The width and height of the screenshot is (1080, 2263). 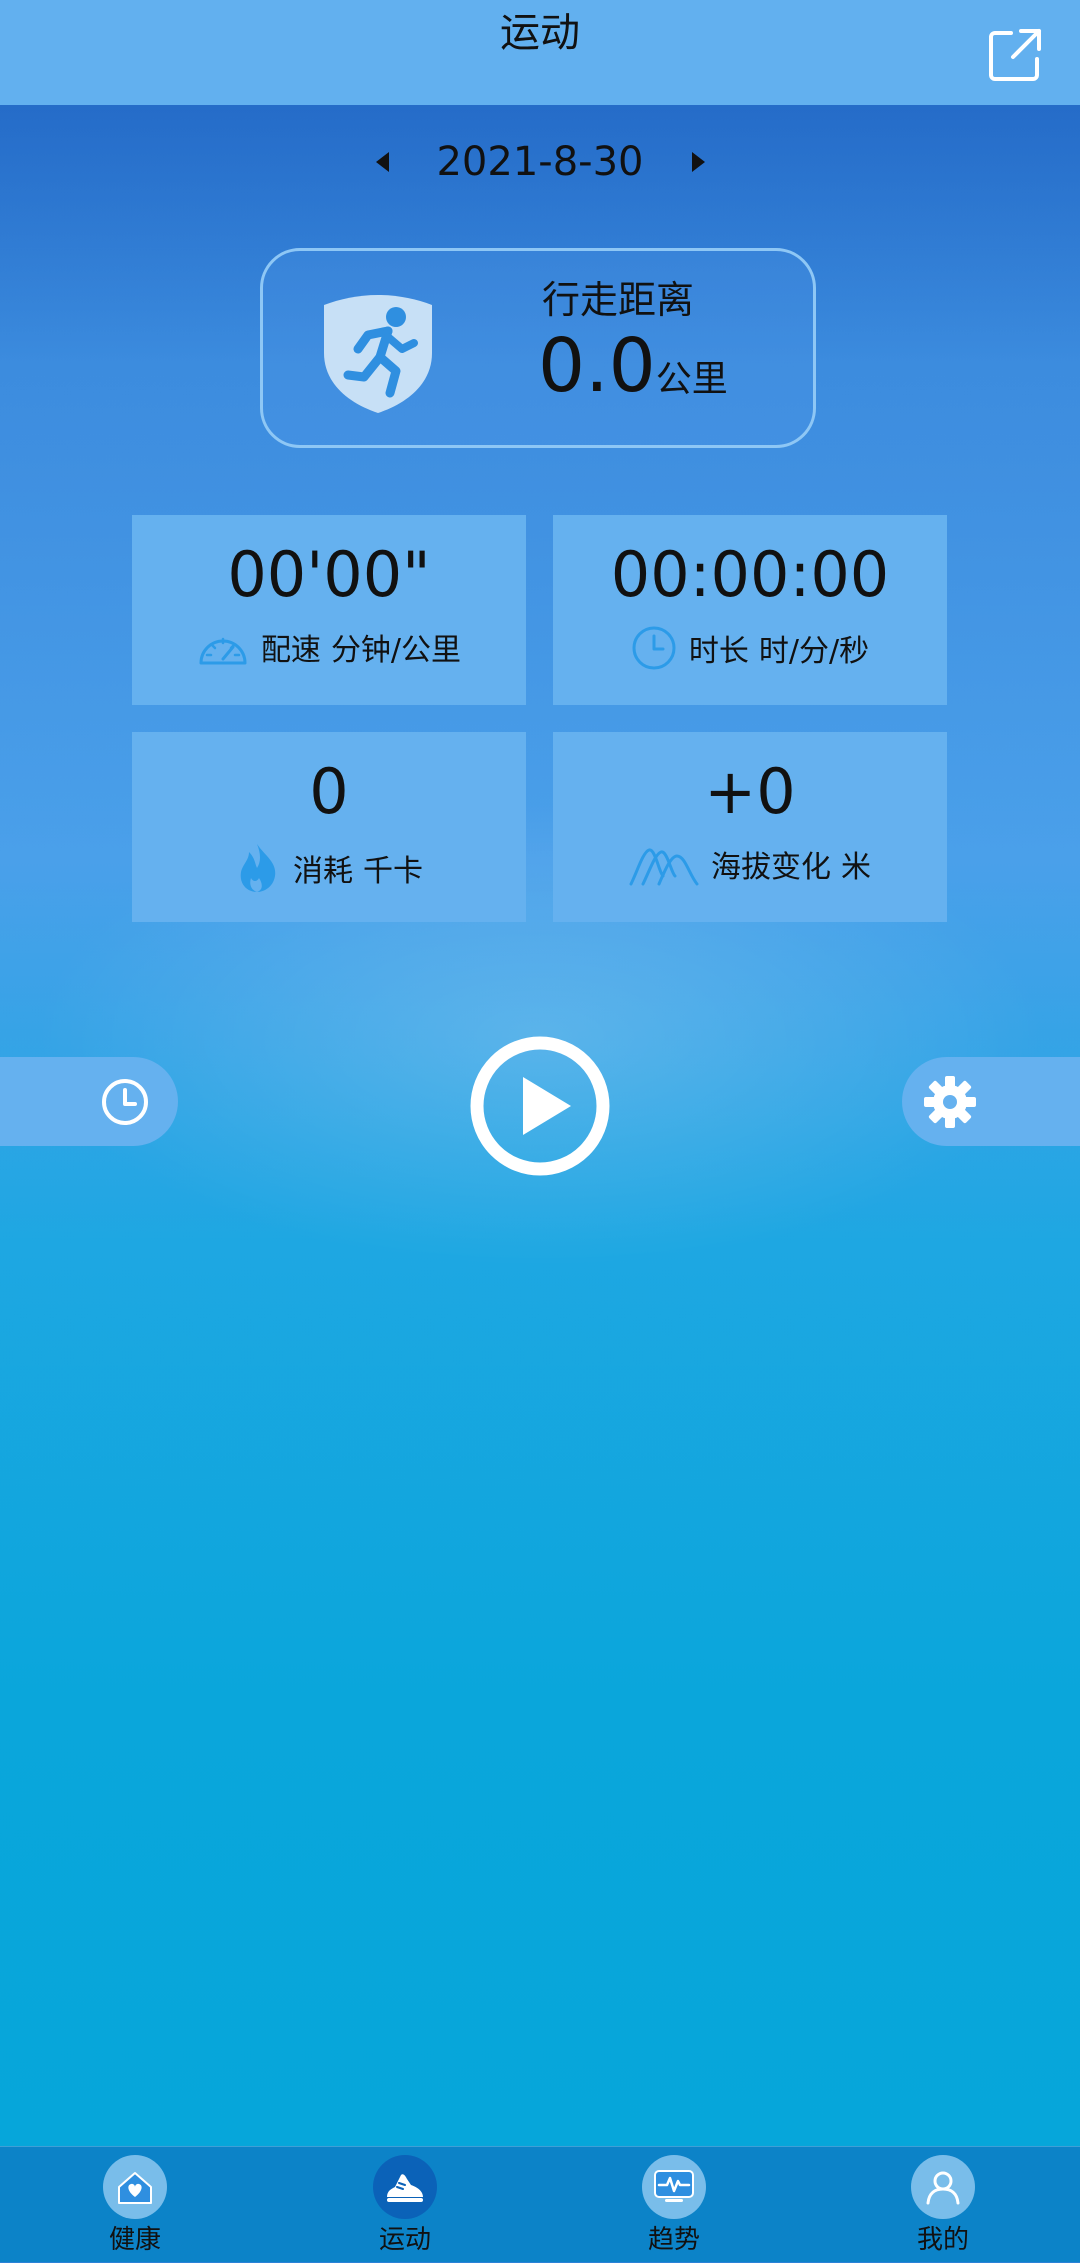 I want to click on tab-mine: 我的, so click(x=943, y=2209).